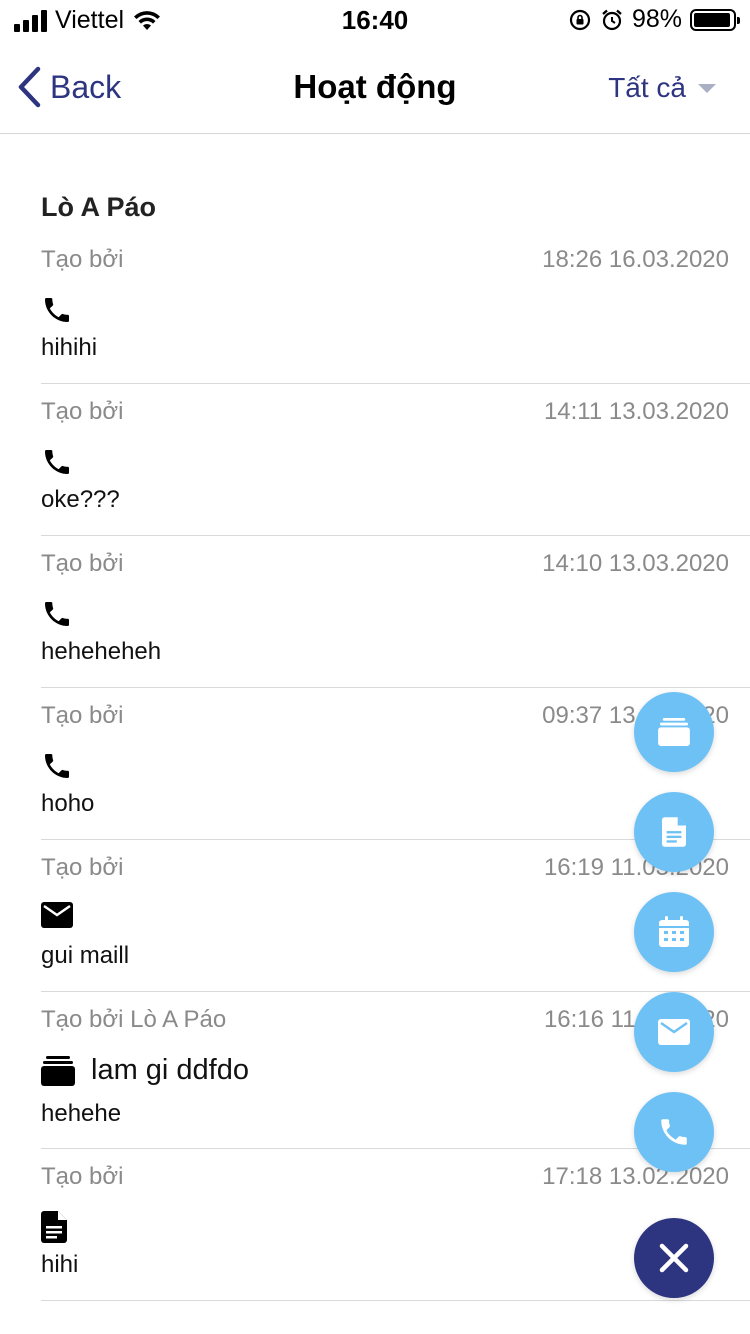 The height and width of the screenshot is (1334, 750). I want to click on close-icon, so click(674, 1258).